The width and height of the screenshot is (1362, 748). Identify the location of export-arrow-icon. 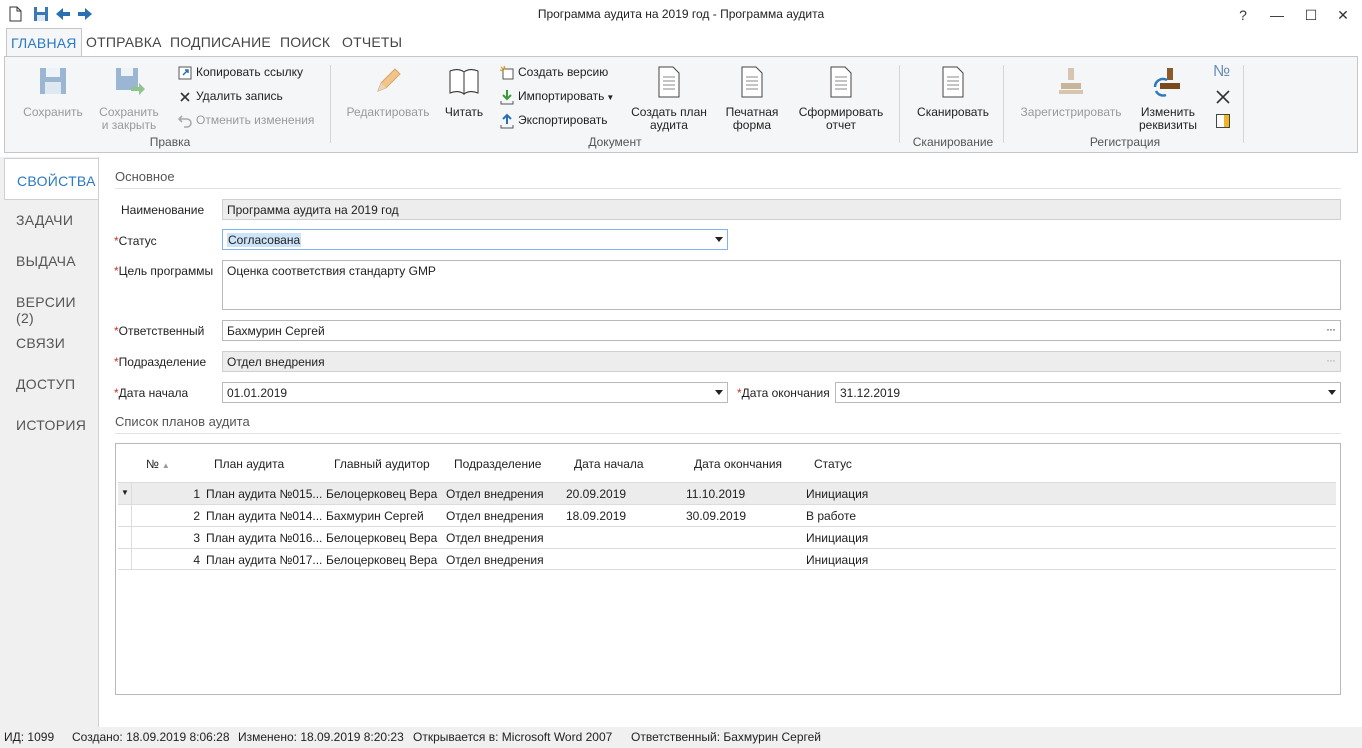
(507, 121).